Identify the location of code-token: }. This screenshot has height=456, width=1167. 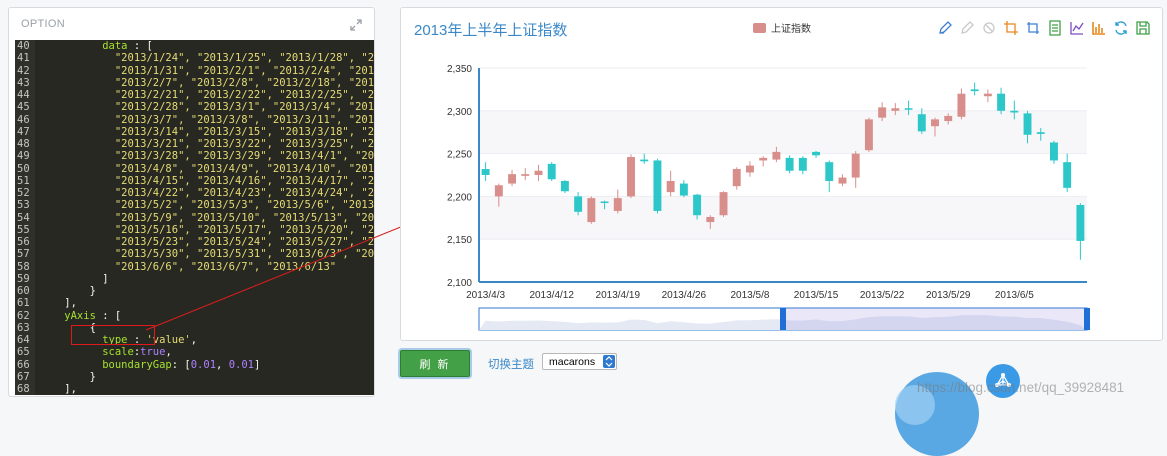
(67, 291).